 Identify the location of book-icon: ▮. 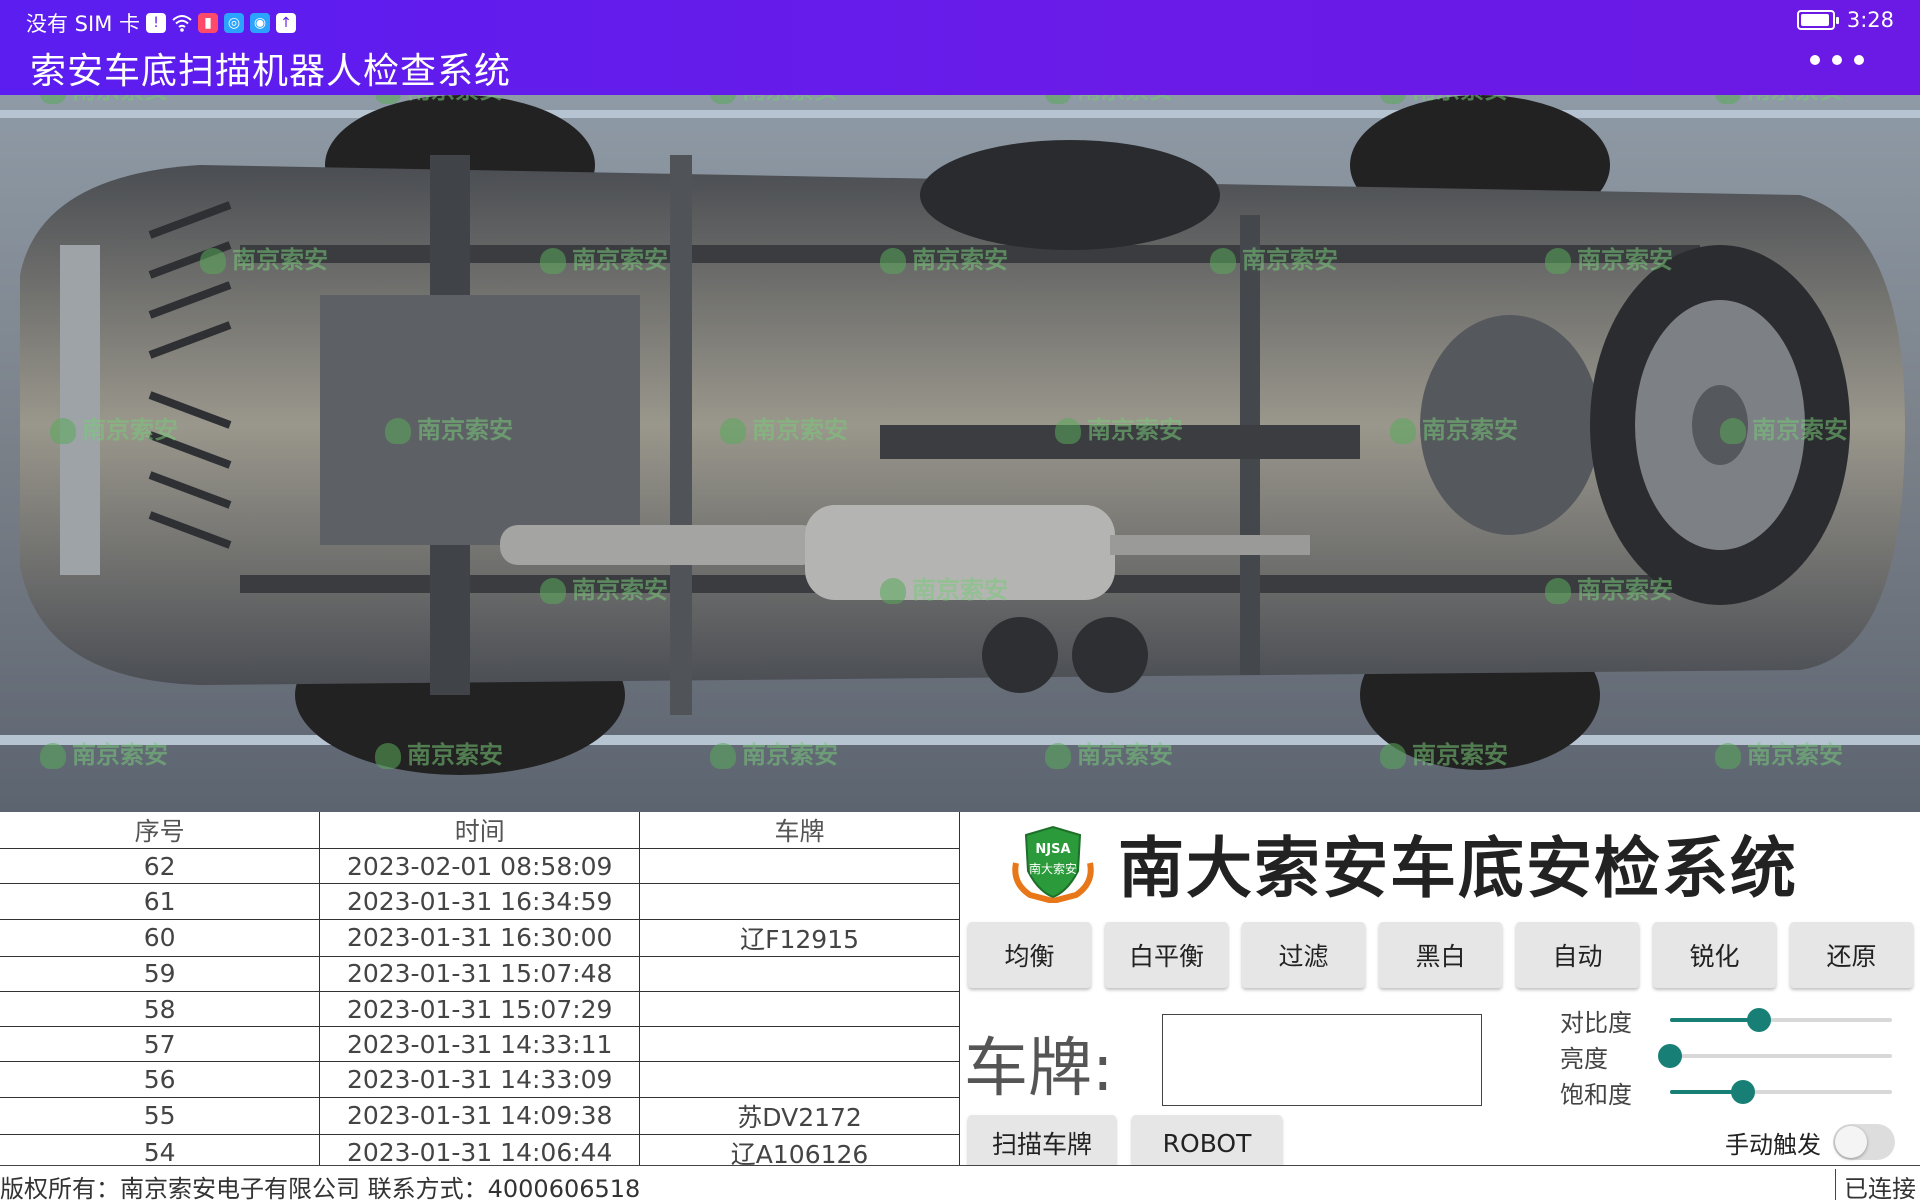
(208, 23).